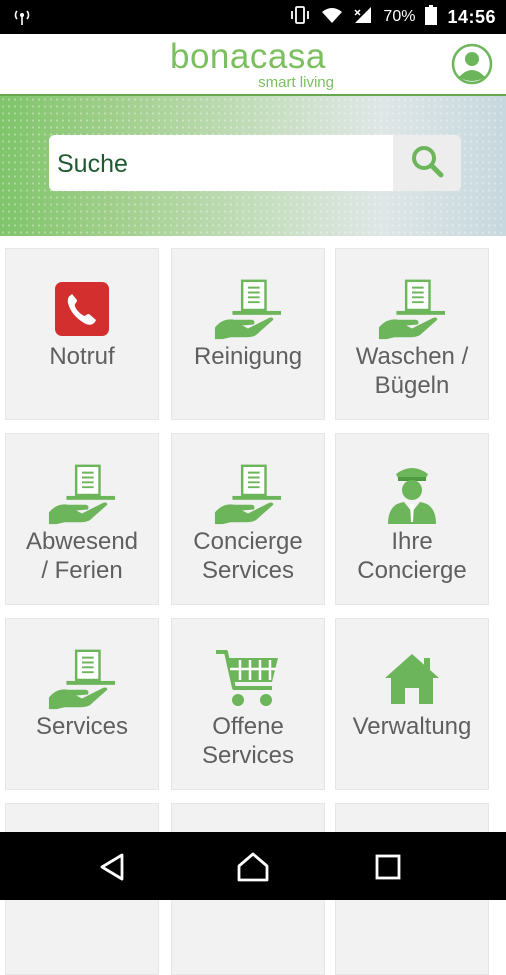 Image resolution: width=506 pixels, height=975 pixels. I want to click on brand-tagline: smart living, so click(296, 82).